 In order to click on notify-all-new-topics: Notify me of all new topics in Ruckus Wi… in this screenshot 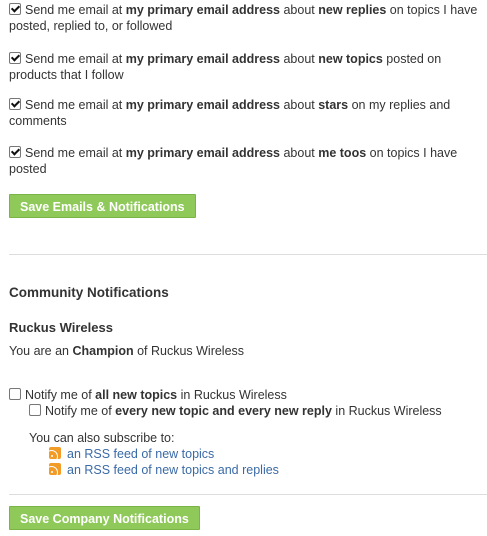, I will do `click(148, 395)`.